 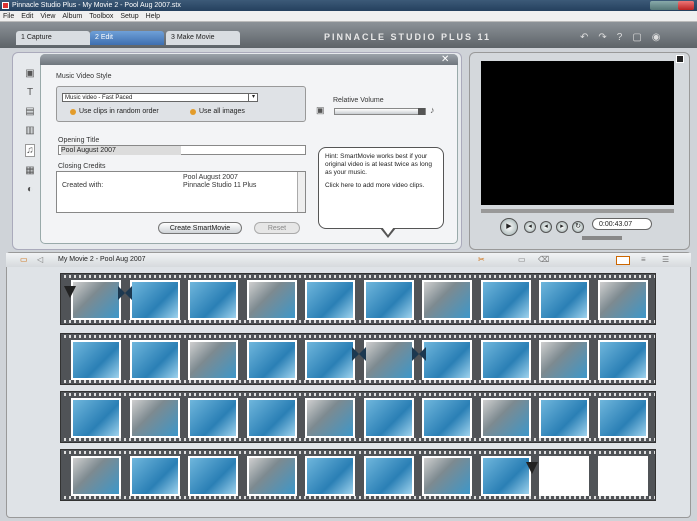 What do you see at coordinates (24, 259) in the screenshot?
I see `storyboard-view-icon: ▭` at bounding box center [24, 259].